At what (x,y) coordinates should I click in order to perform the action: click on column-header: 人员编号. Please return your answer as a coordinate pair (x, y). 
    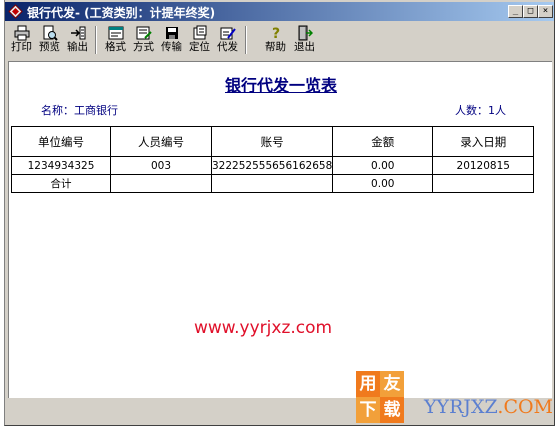
    Looking at the image, I should click on (161, 141).